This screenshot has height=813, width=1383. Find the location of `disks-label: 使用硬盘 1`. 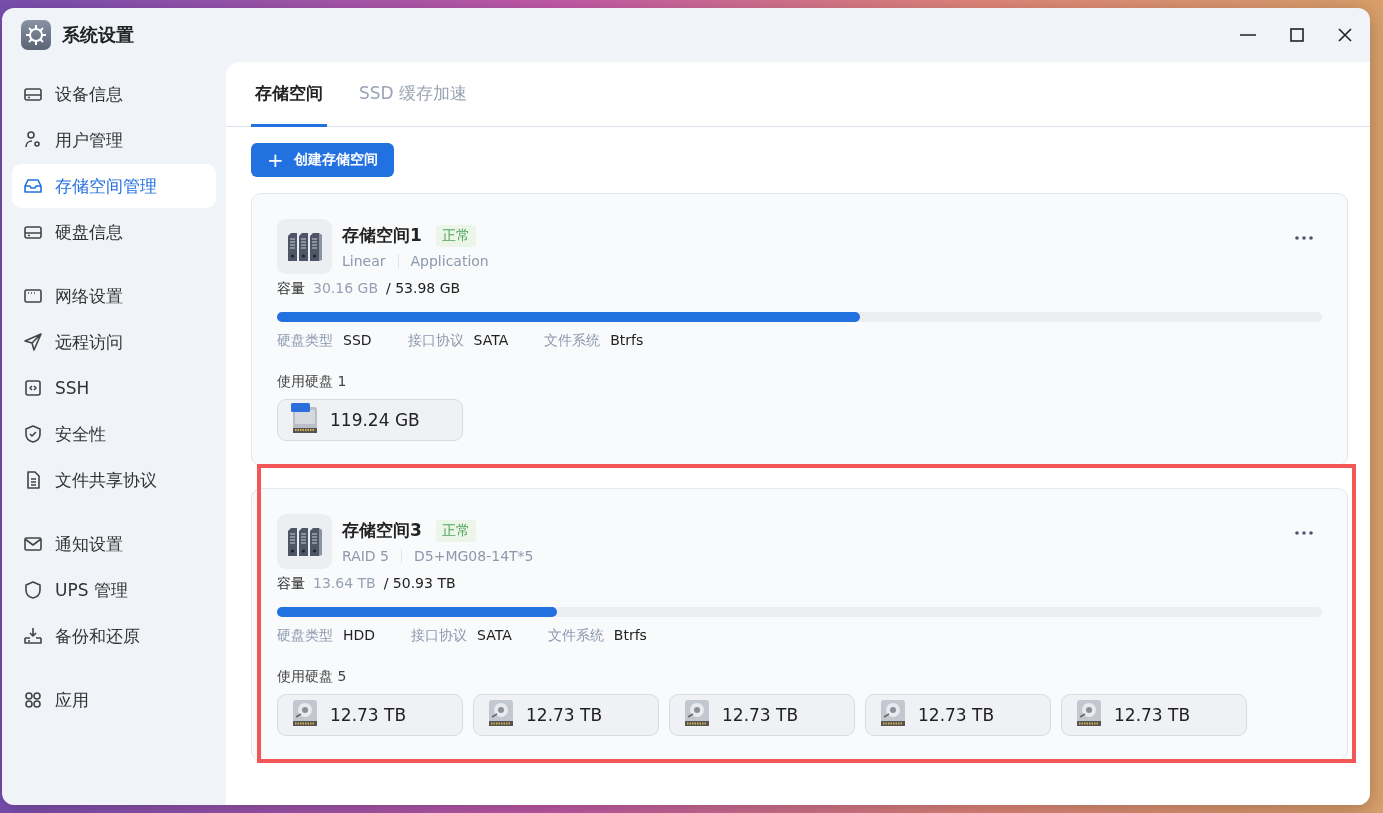

disks-label: 使用硬盘 1 is located at coordinates (312, 382).